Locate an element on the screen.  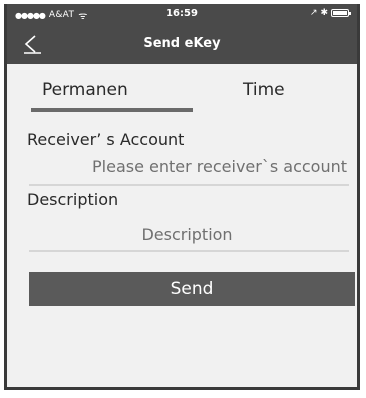
tab-bar: Permanen Time is located at coordinates (182, 89).